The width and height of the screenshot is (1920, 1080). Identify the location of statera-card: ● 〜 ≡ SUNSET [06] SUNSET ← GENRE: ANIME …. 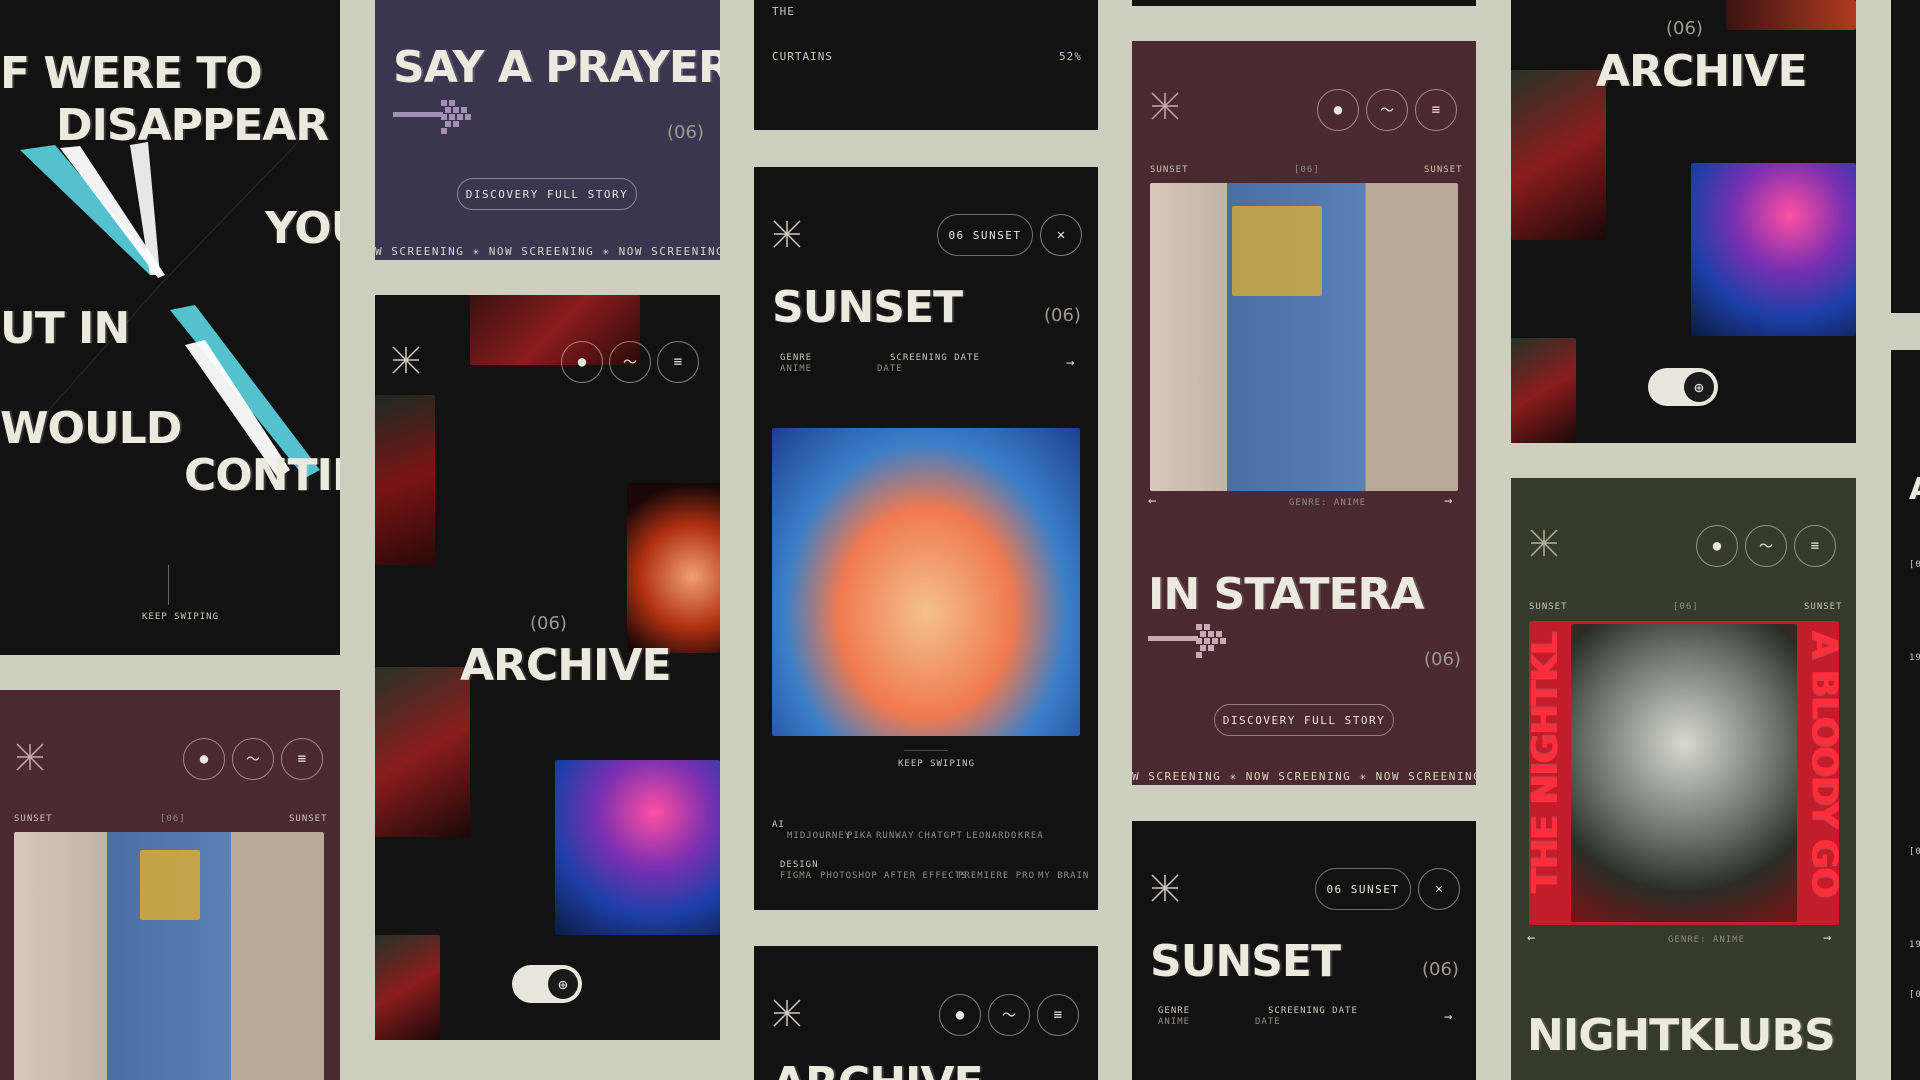
(1304, 413).